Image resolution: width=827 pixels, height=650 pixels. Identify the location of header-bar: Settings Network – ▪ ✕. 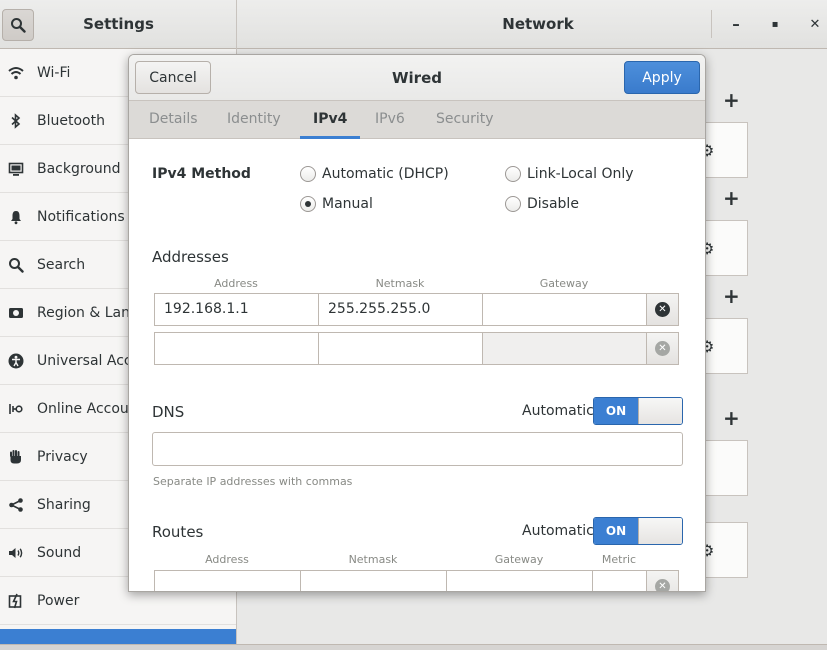
(413, 24).